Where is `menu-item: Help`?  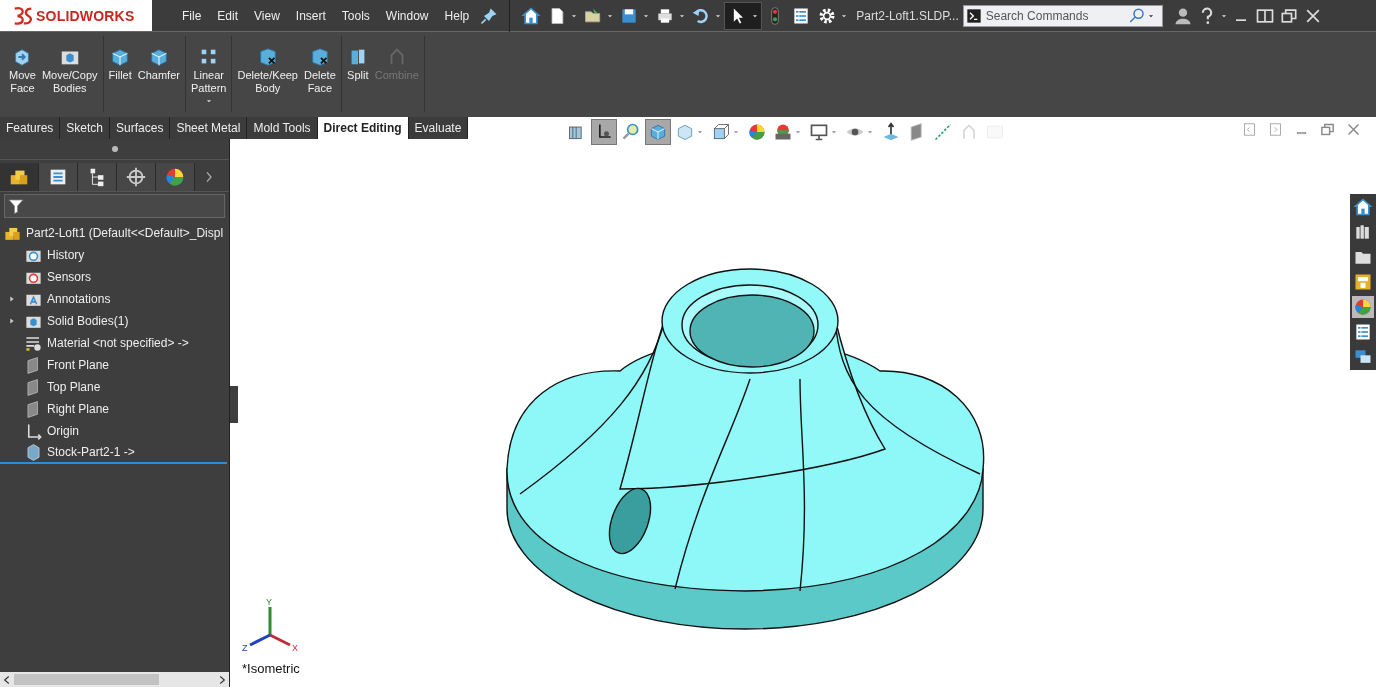 menu-item: Help is located at coordinates (457, 15).